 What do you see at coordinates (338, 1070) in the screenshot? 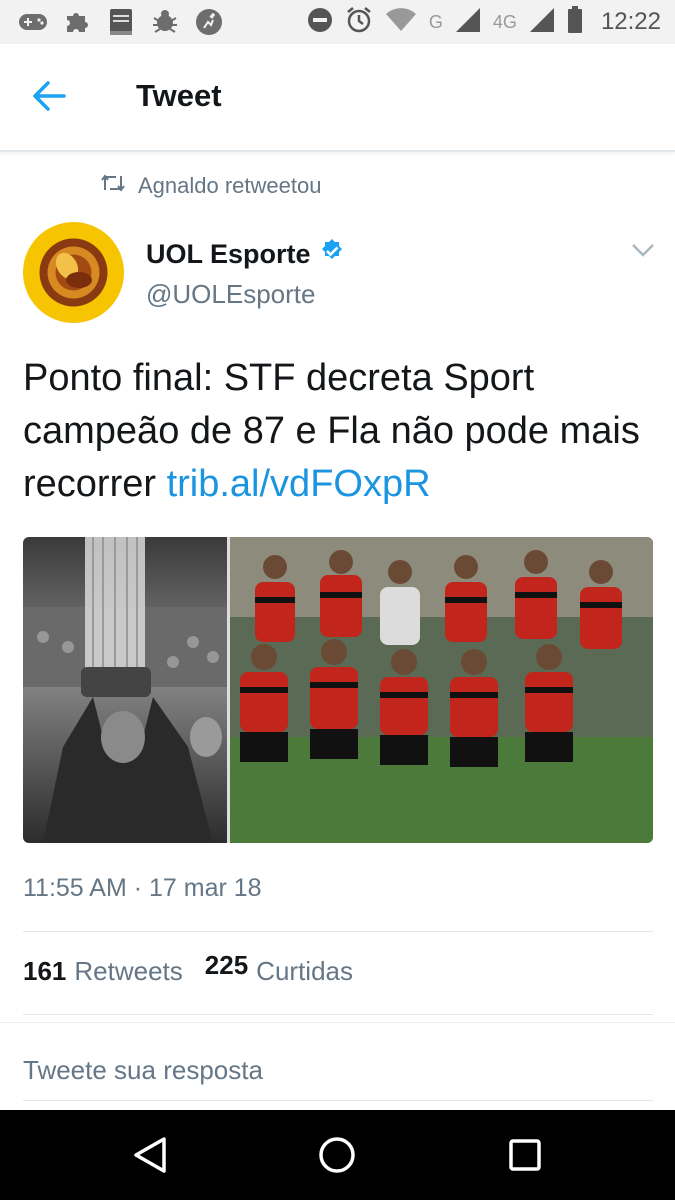
I see `reply-input` at bounding box center [338, 1070].